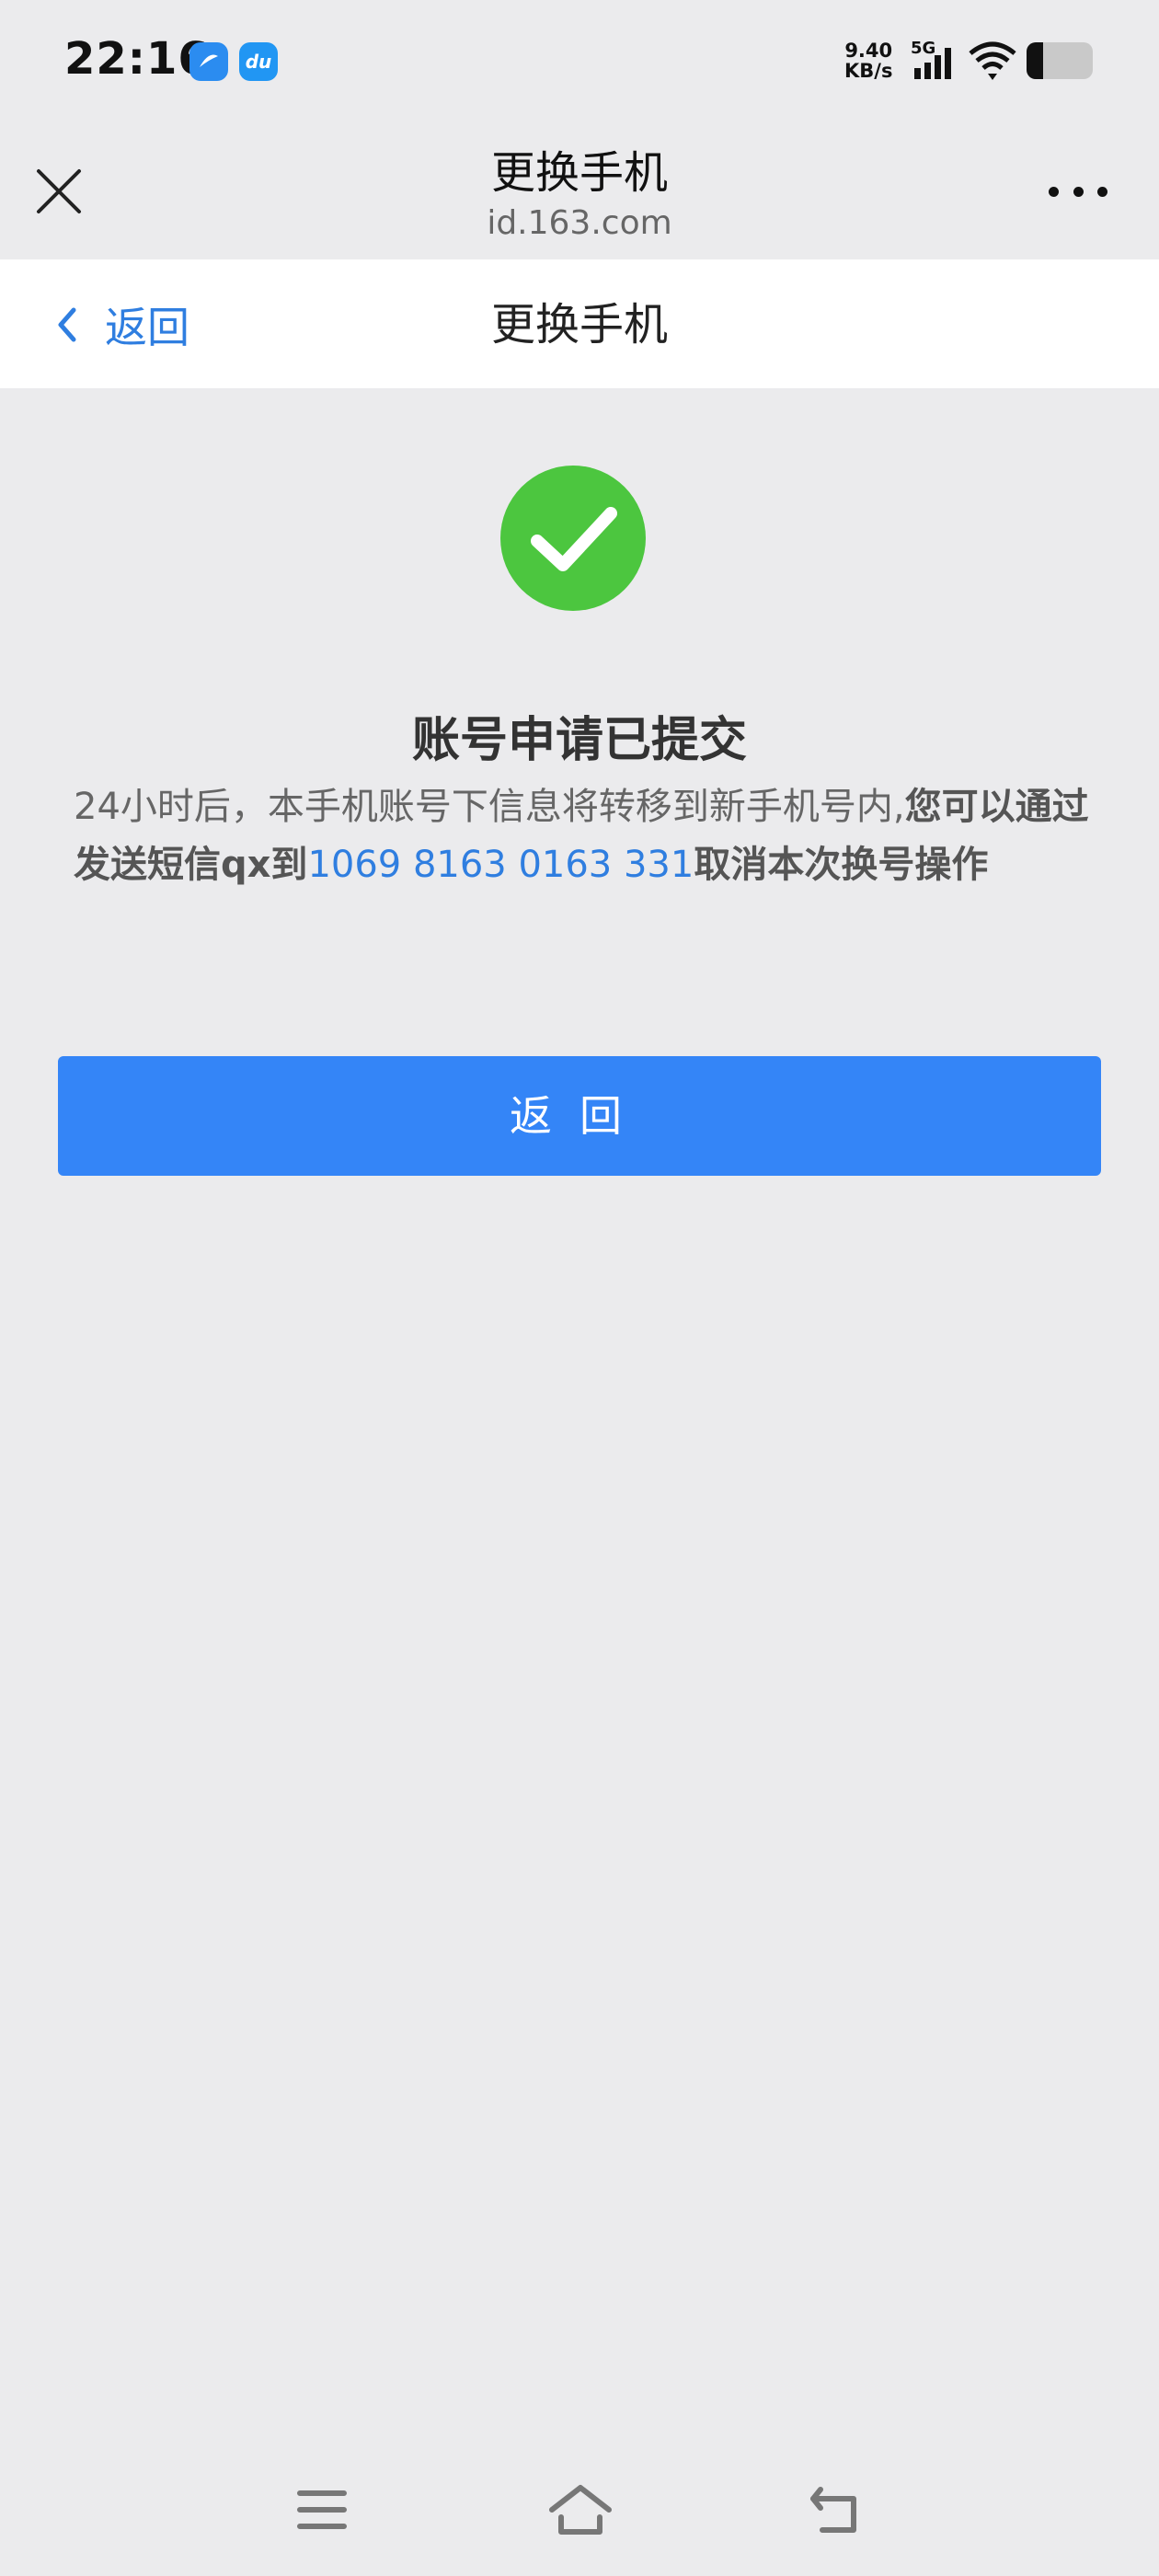 The width and height of the screenshot is (1159, 2576). What do you see at coordinates (992, 62) in the screenshot?
I see `wifi-icon` at bounding box center [992, 62].